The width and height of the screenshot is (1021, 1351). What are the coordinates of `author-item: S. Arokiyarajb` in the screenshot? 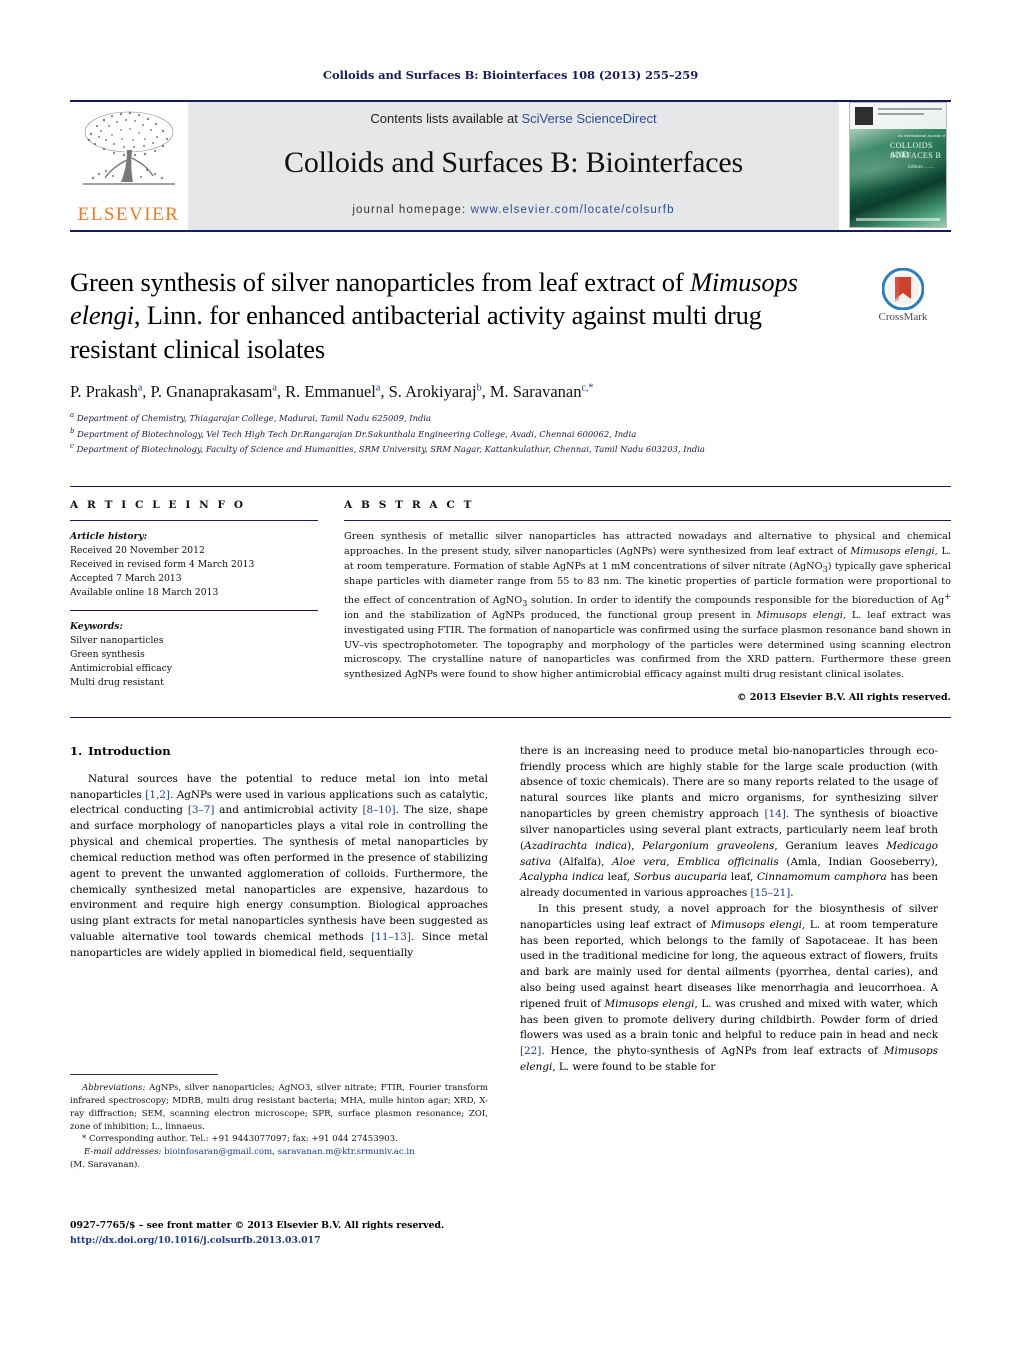 It's located at (435, 391).